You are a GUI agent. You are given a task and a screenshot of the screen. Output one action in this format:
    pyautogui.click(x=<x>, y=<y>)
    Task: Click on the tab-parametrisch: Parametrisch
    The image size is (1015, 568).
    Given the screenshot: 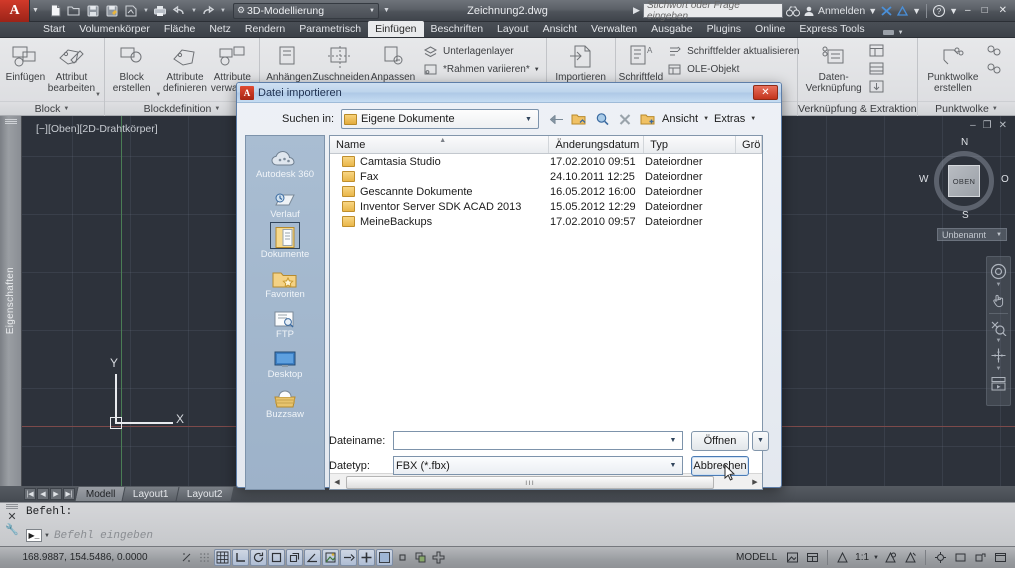 What is the action you would take?
    pyautogui.click(x=330, y=29)
    